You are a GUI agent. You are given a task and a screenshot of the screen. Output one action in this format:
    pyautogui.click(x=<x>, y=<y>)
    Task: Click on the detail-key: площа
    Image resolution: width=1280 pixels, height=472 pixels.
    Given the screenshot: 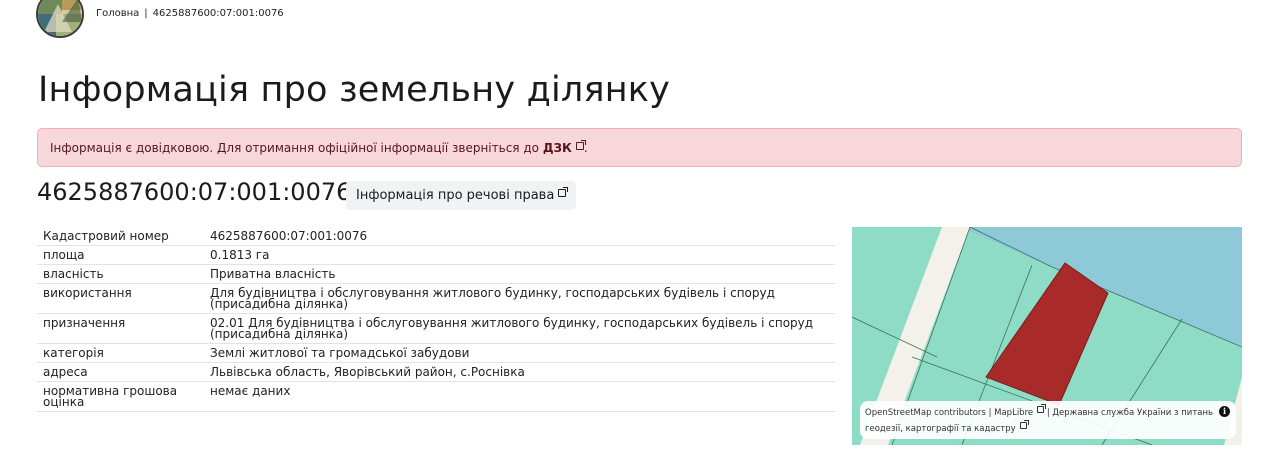 What is the action you would take?
    pyautogui.click(x=120, y=255)
    